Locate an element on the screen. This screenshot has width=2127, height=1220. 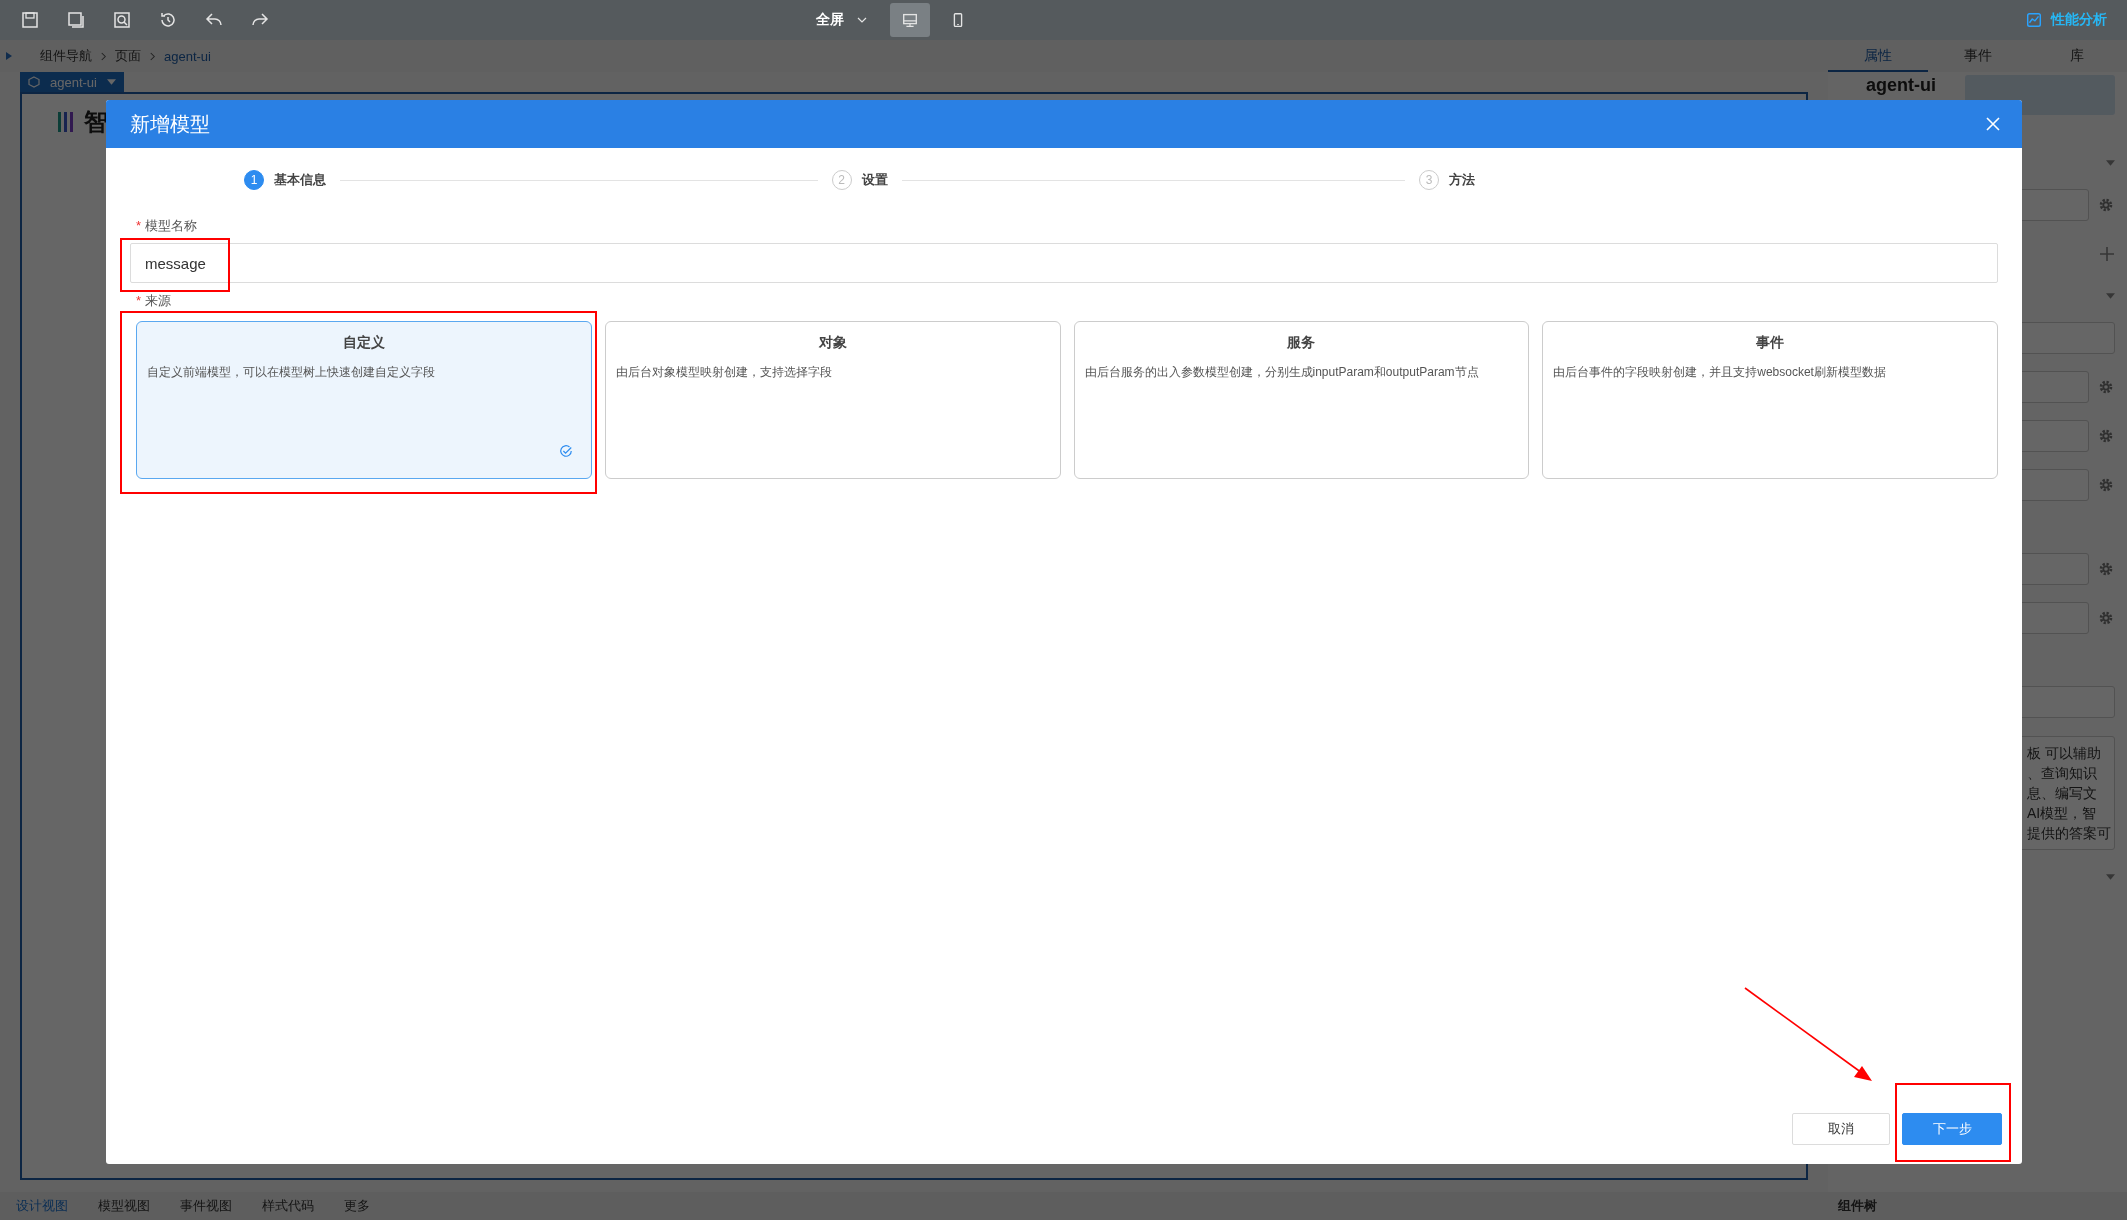
performance-link: 性能分析 is located at coordinates (2079, 20).